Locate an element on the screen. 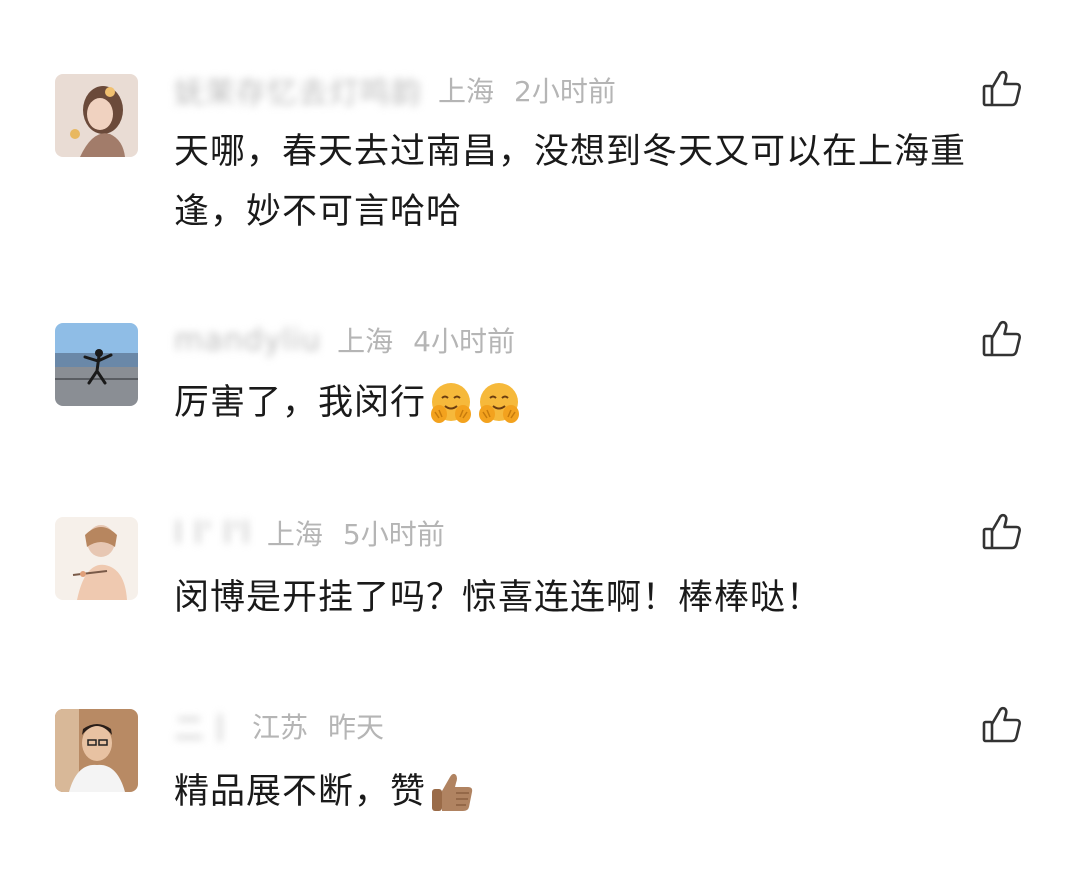 Image resolution: width=1080 pixels, height=871 pixels. timestamp: 昨天 is located at coordinates (356, 727).